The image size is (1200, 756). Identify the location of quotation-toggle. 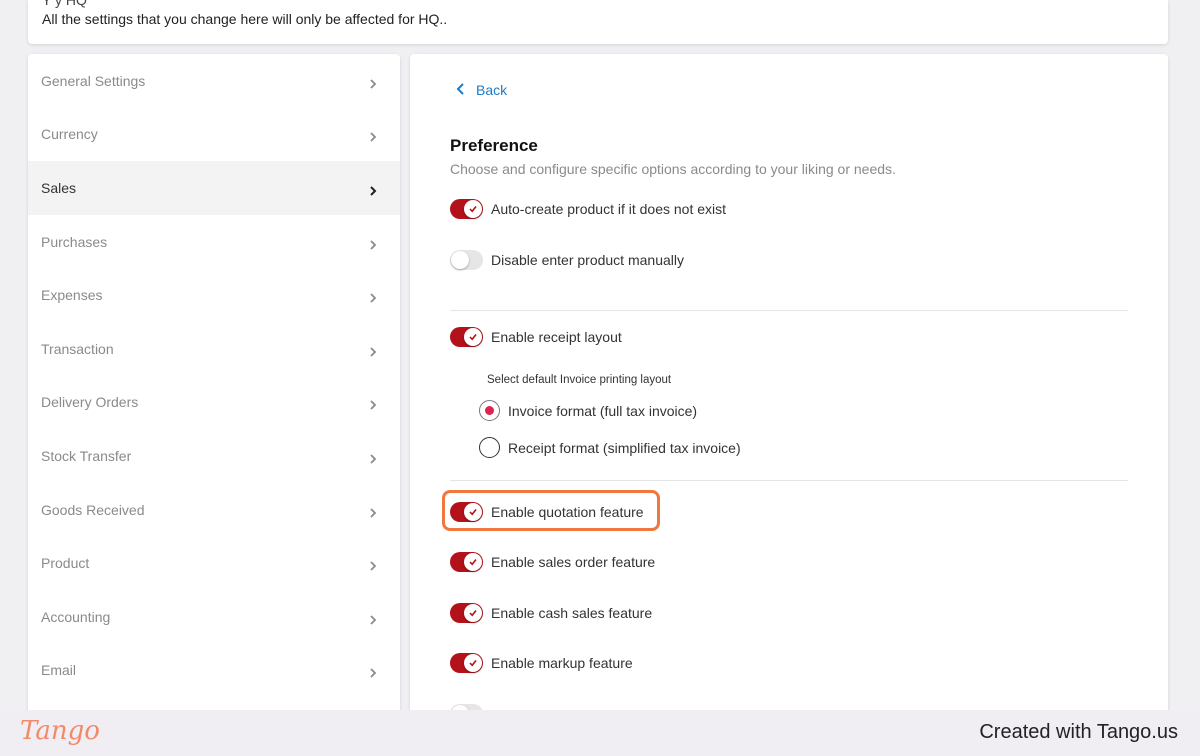
(466, 512).